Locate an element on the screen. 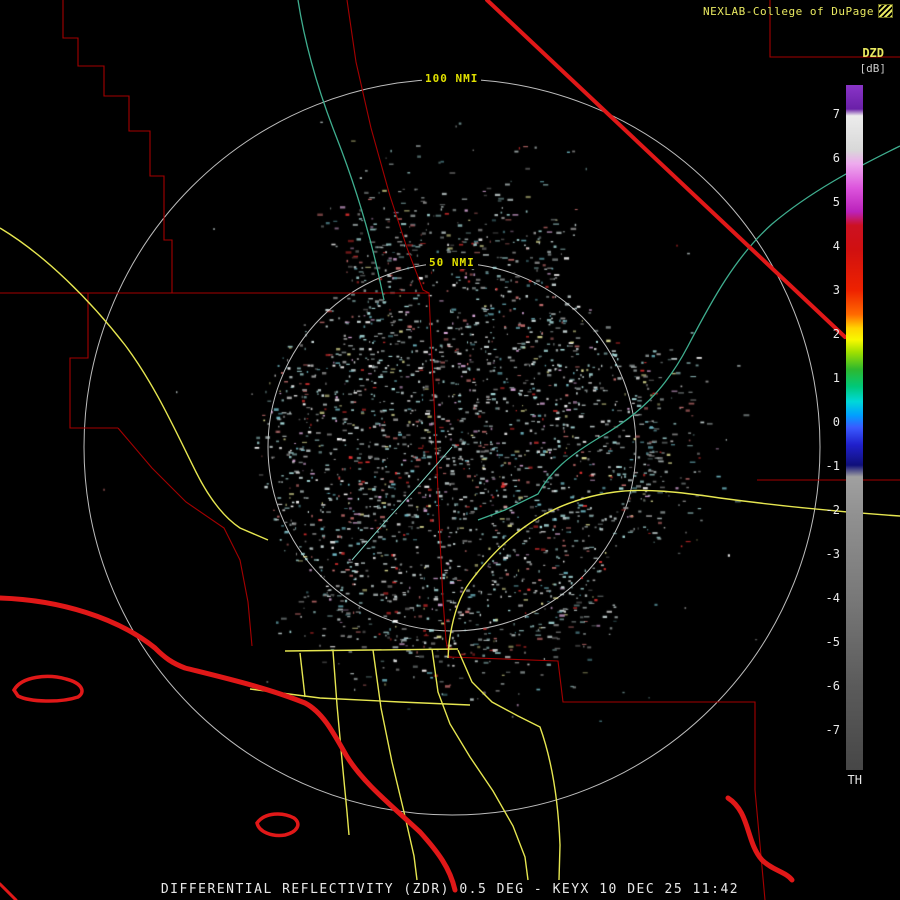 The height and width of the screenshot is (900, 900). colorbar-tick: 0 is located at coordinates (836, 422).